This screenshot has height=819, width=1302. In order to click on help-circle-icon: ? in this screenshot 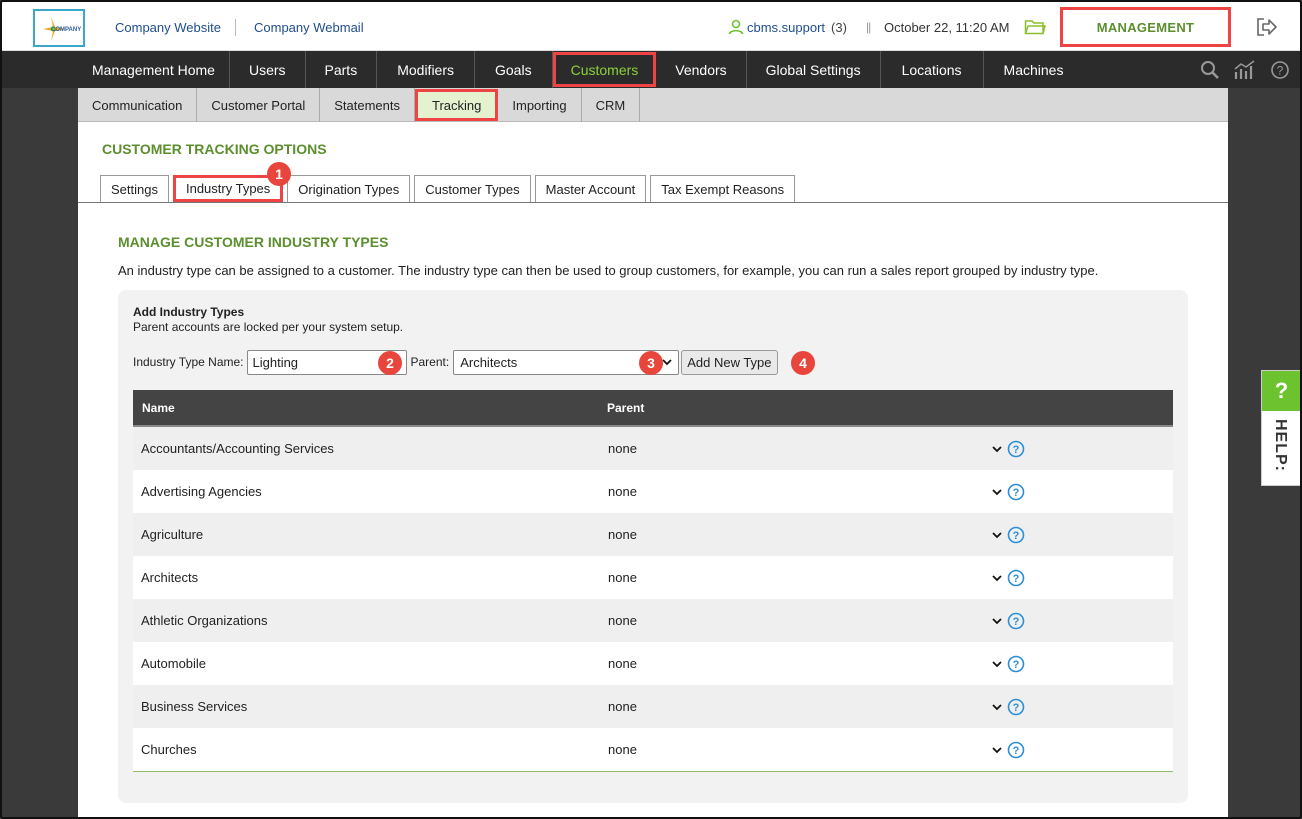, I will do `click(1280, 70)`.